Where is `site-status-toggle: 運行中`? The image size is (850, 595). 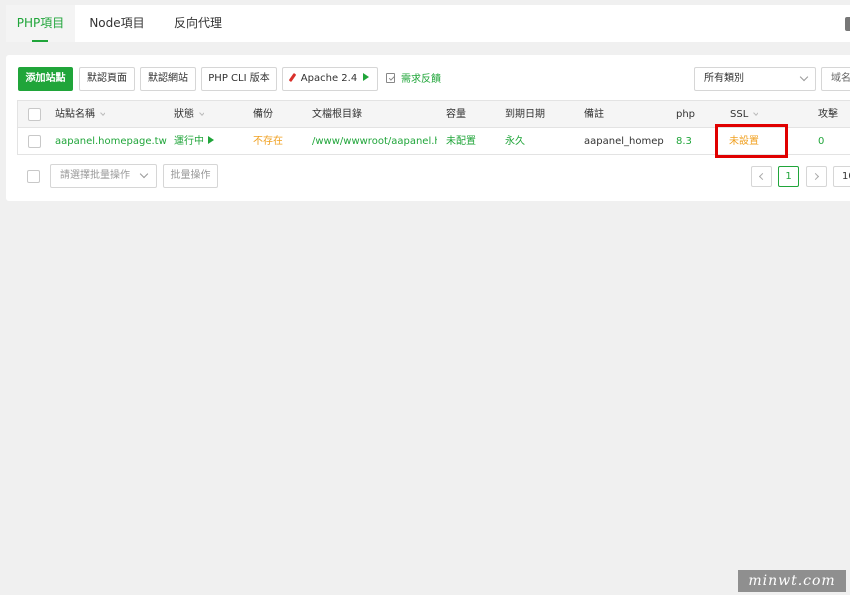 site-status-toggle: 運行中 is located at coordinates (194, 141).